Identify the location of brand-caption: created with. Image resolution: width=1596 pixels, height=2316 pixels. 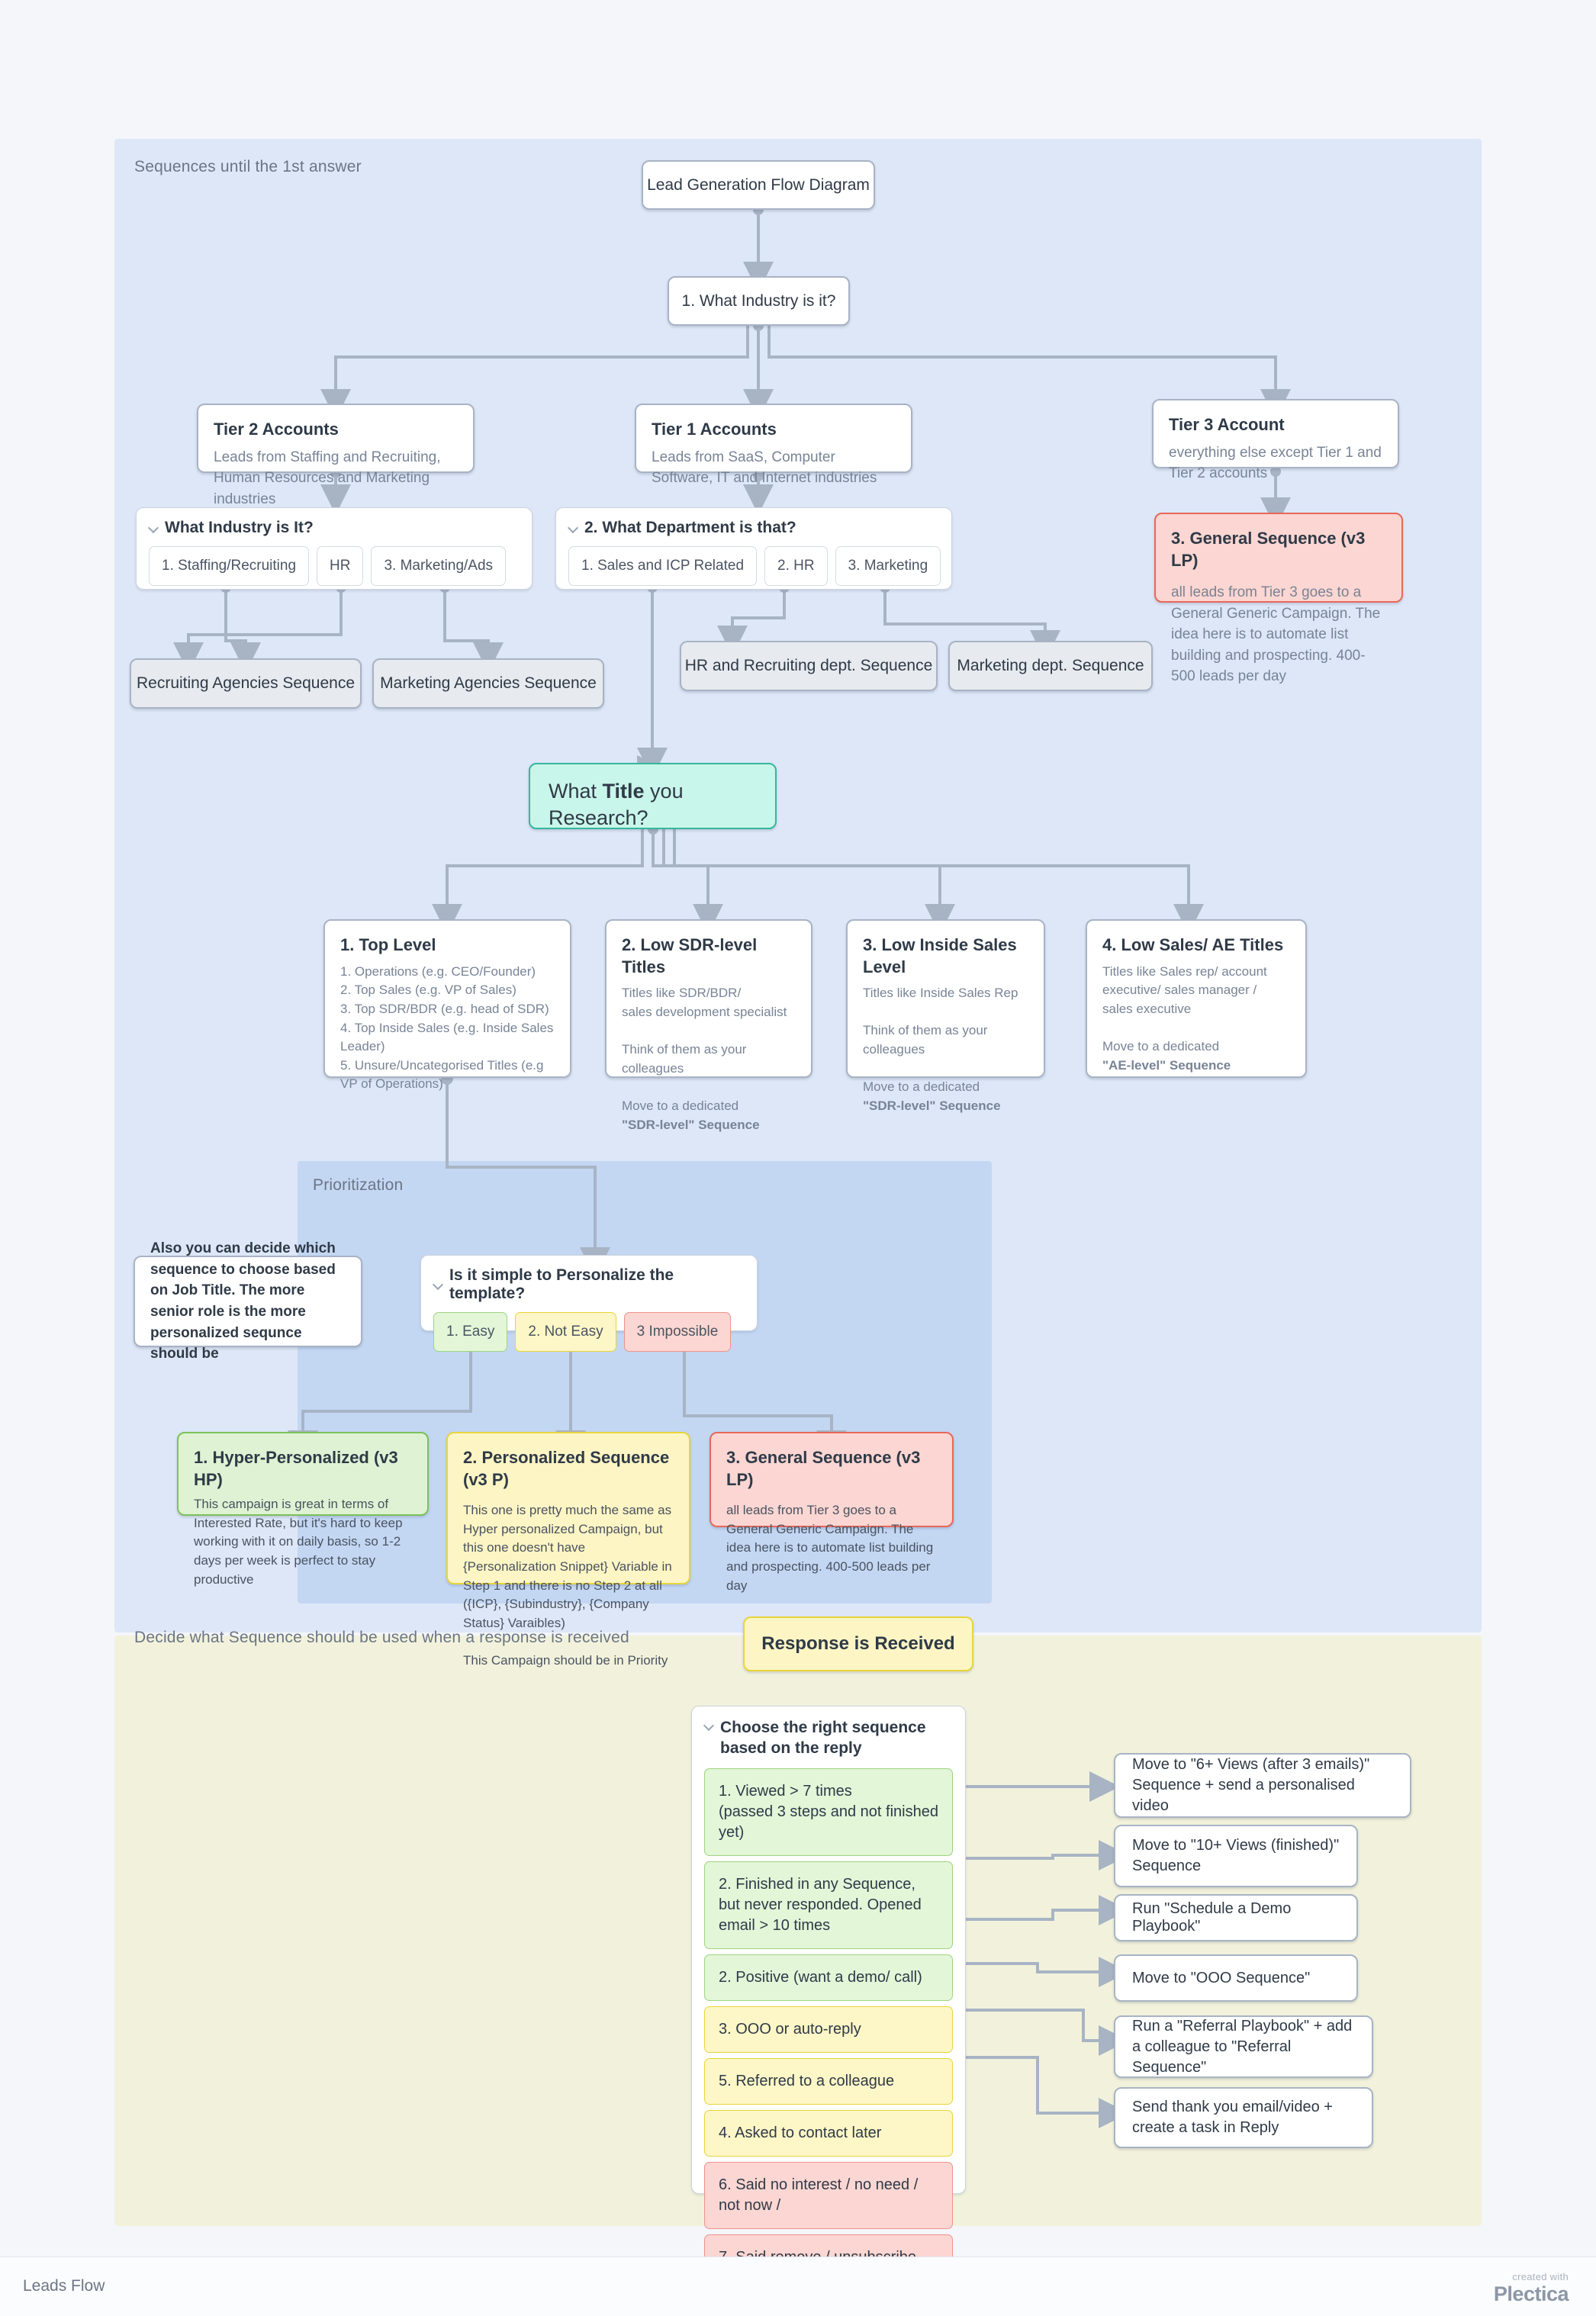
(1540, 2277).